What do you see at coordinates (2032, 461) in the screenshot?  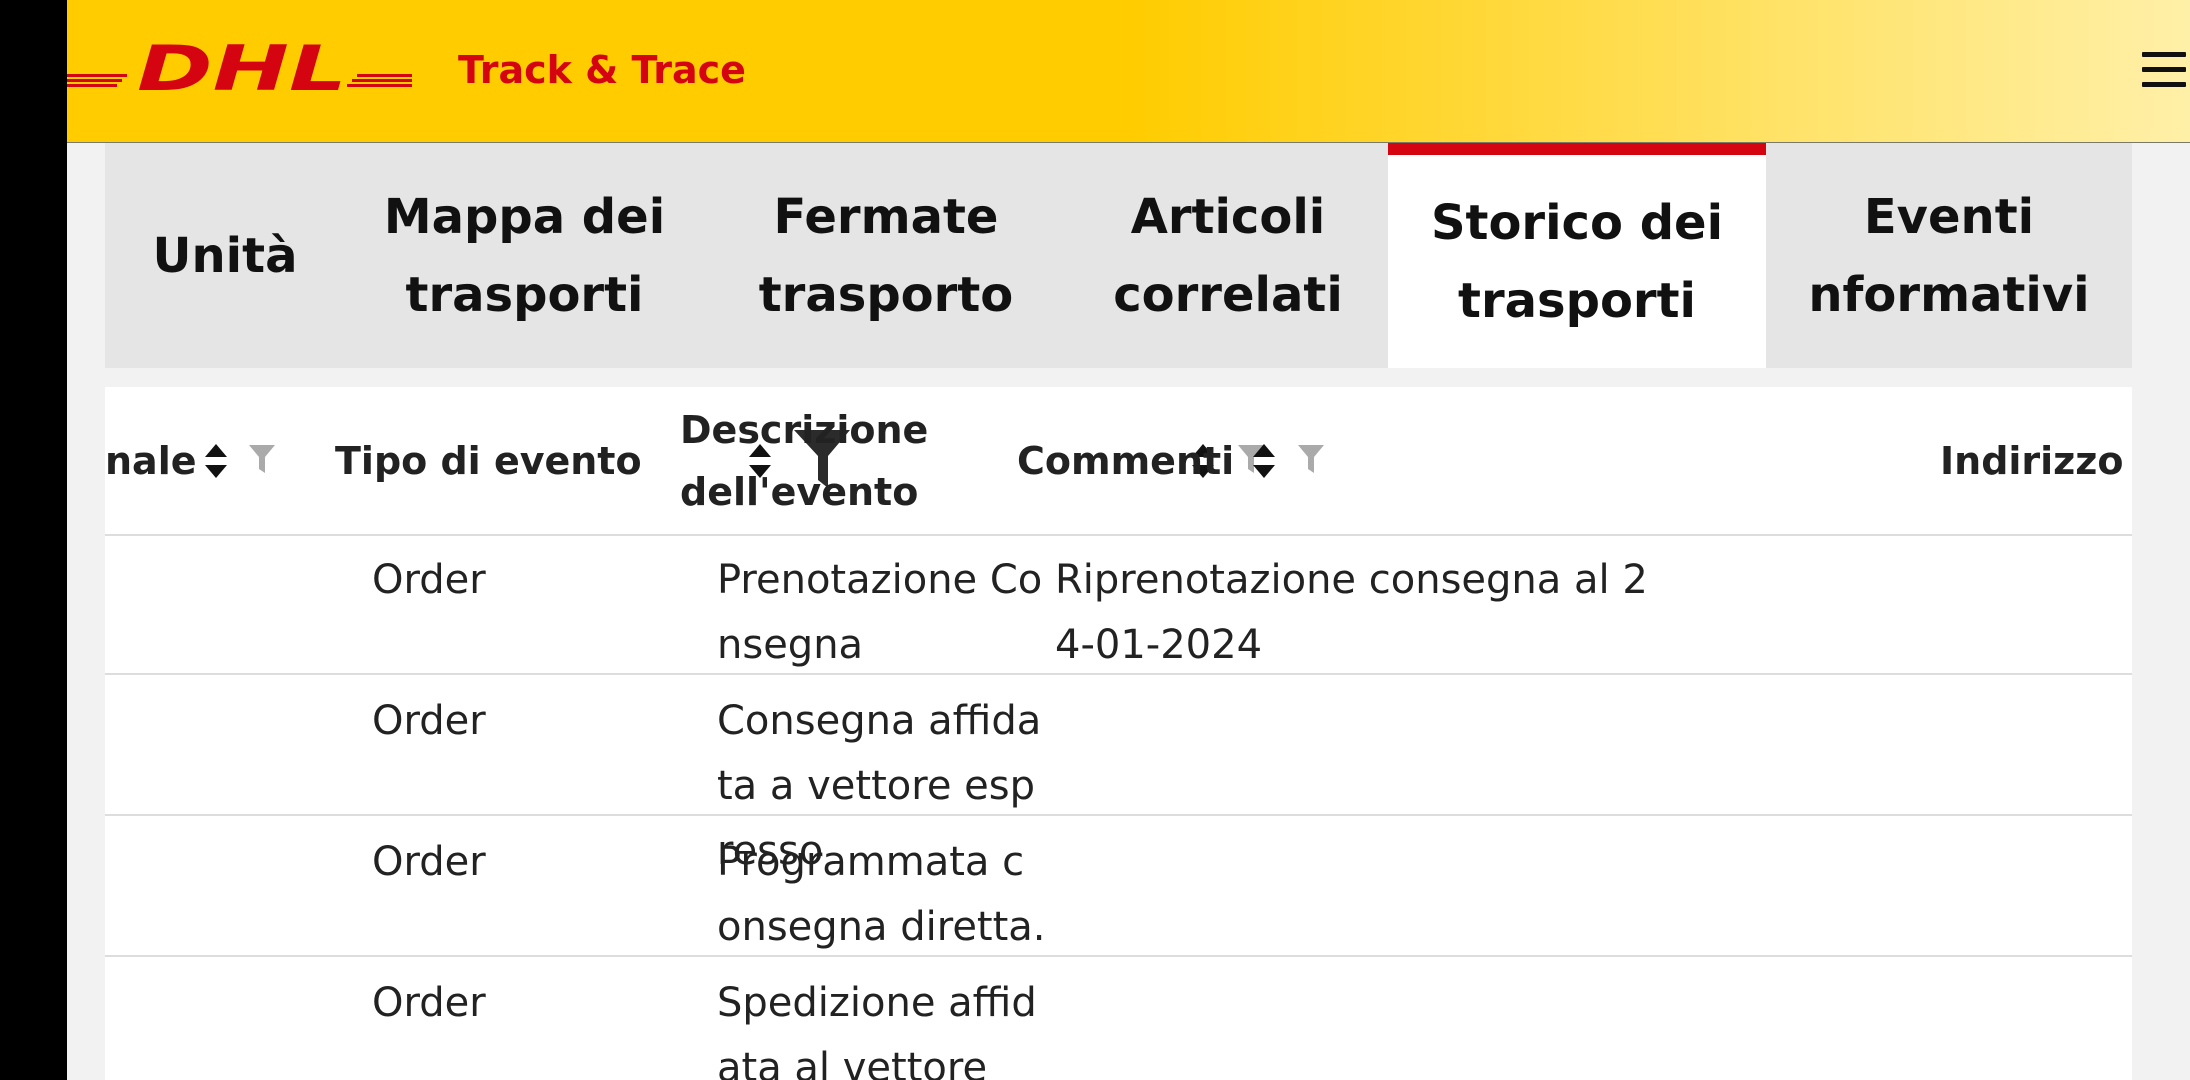 I see `column-header-indirizzo: Indirizzo` at bounding box center [2032, 461].